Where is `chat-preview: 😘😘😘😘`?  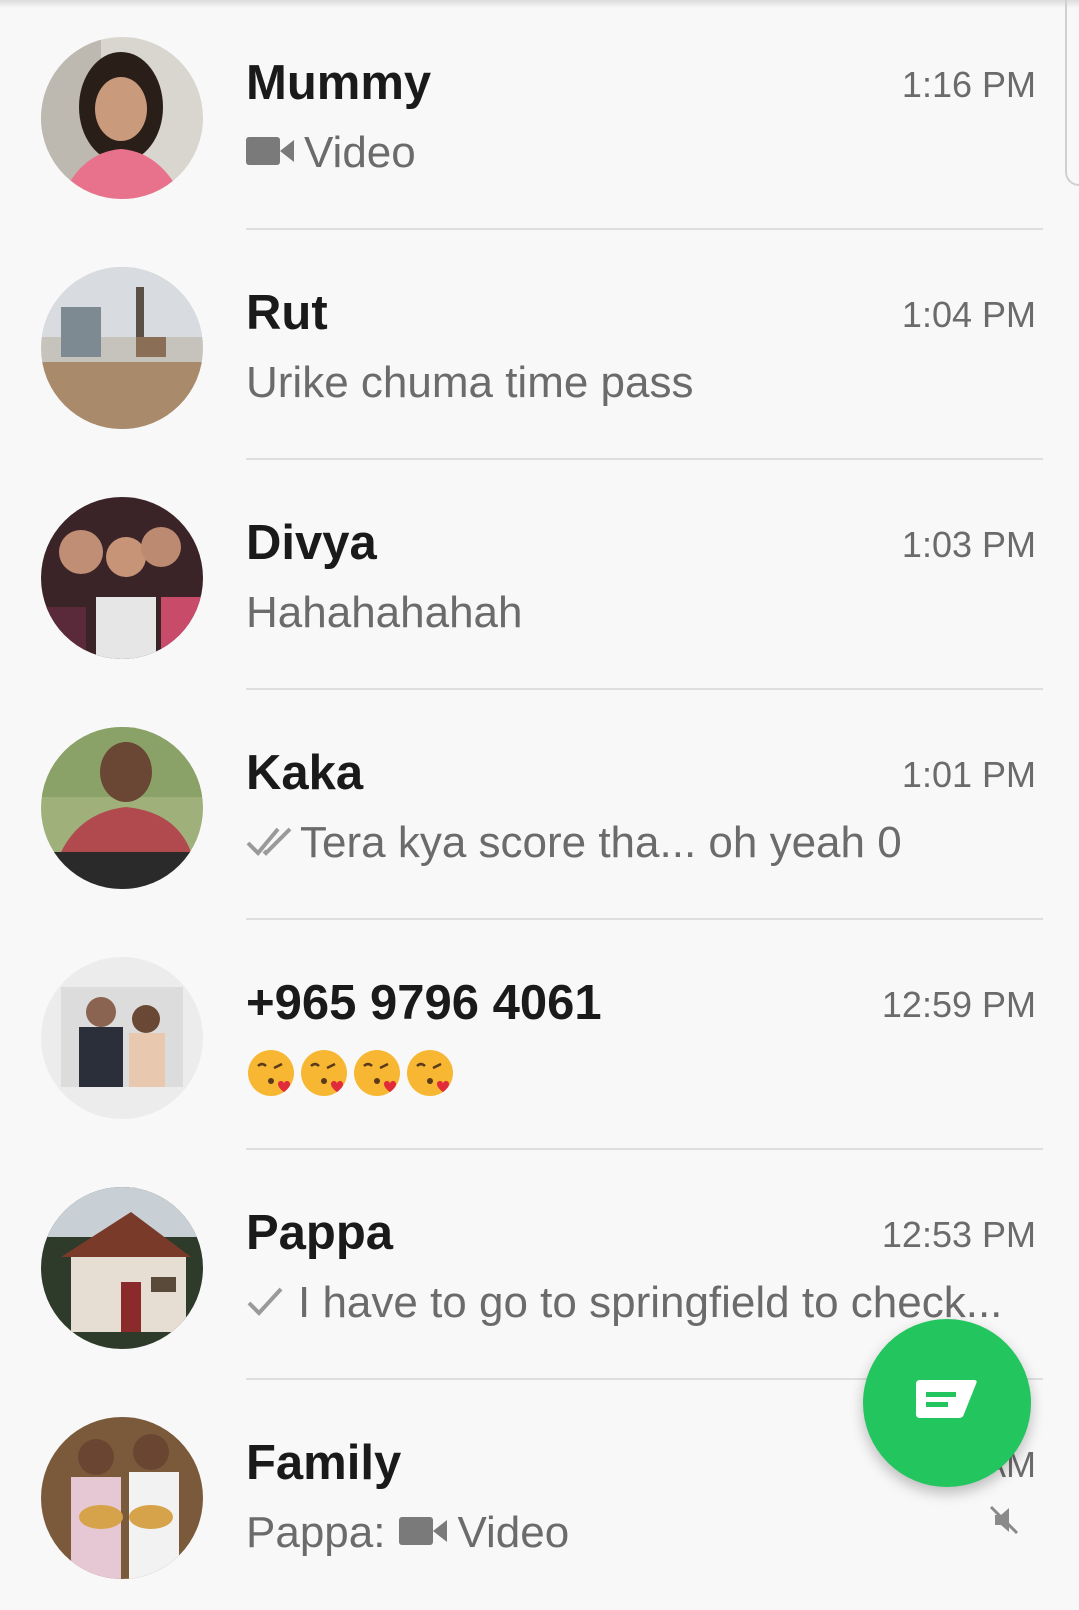 chat-preview: 😘😘😘😘 is located at coordinates (352, 1073).